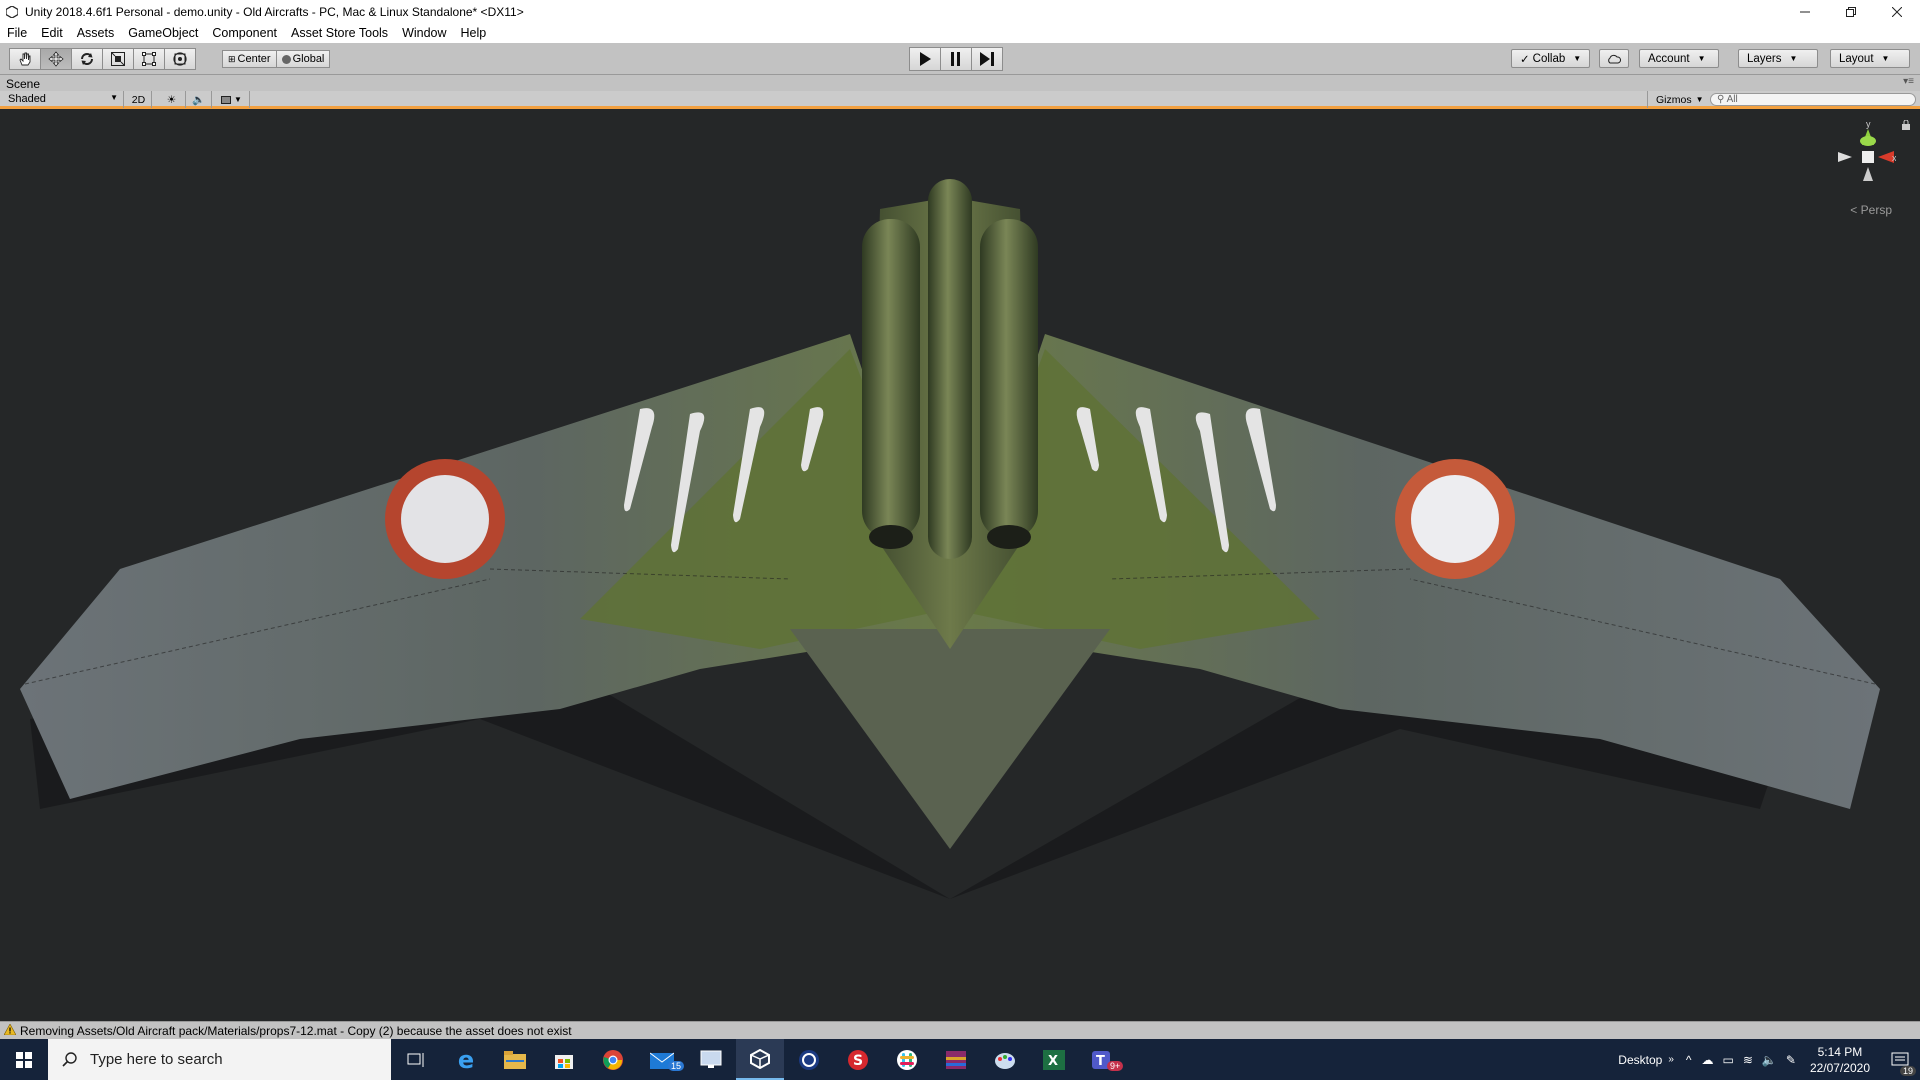  Describe the element at coordinates (613, 1059) in the screenshot. I see `chrome-icon` at that location.